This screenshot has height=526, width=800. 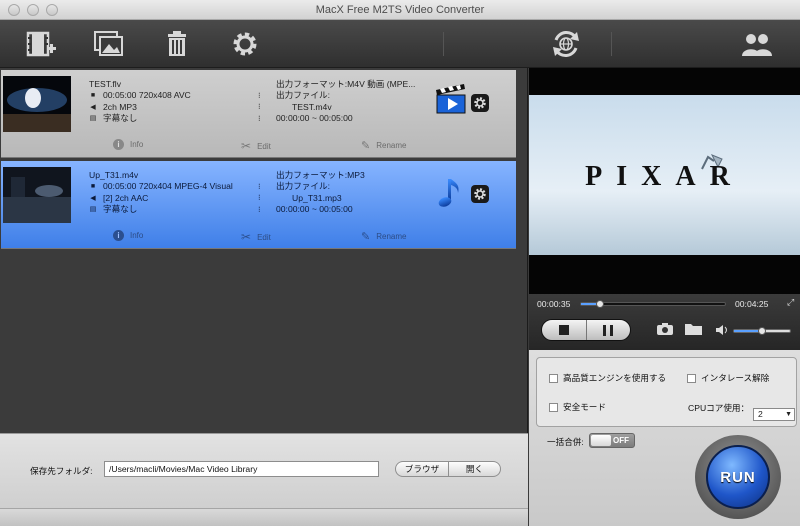 I want to click on close-window-button, so click(x=14, y=10).